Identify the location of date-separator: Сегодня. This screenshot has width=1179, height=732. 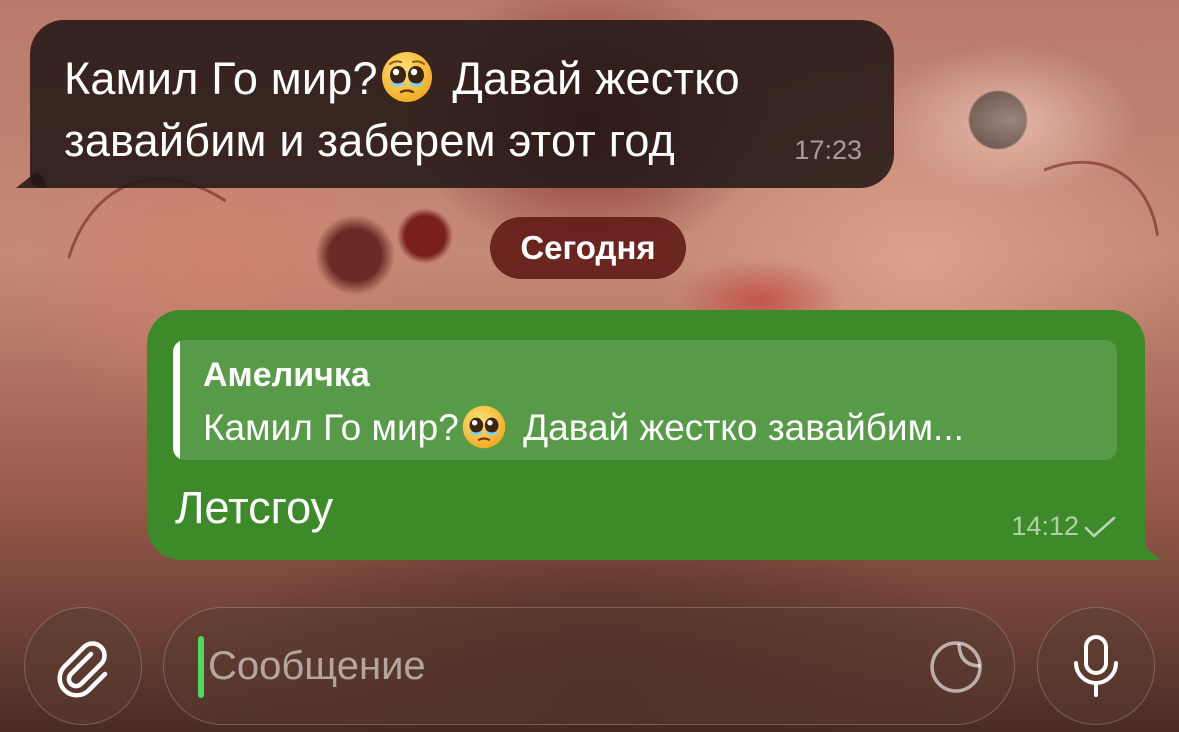
(588, 248).